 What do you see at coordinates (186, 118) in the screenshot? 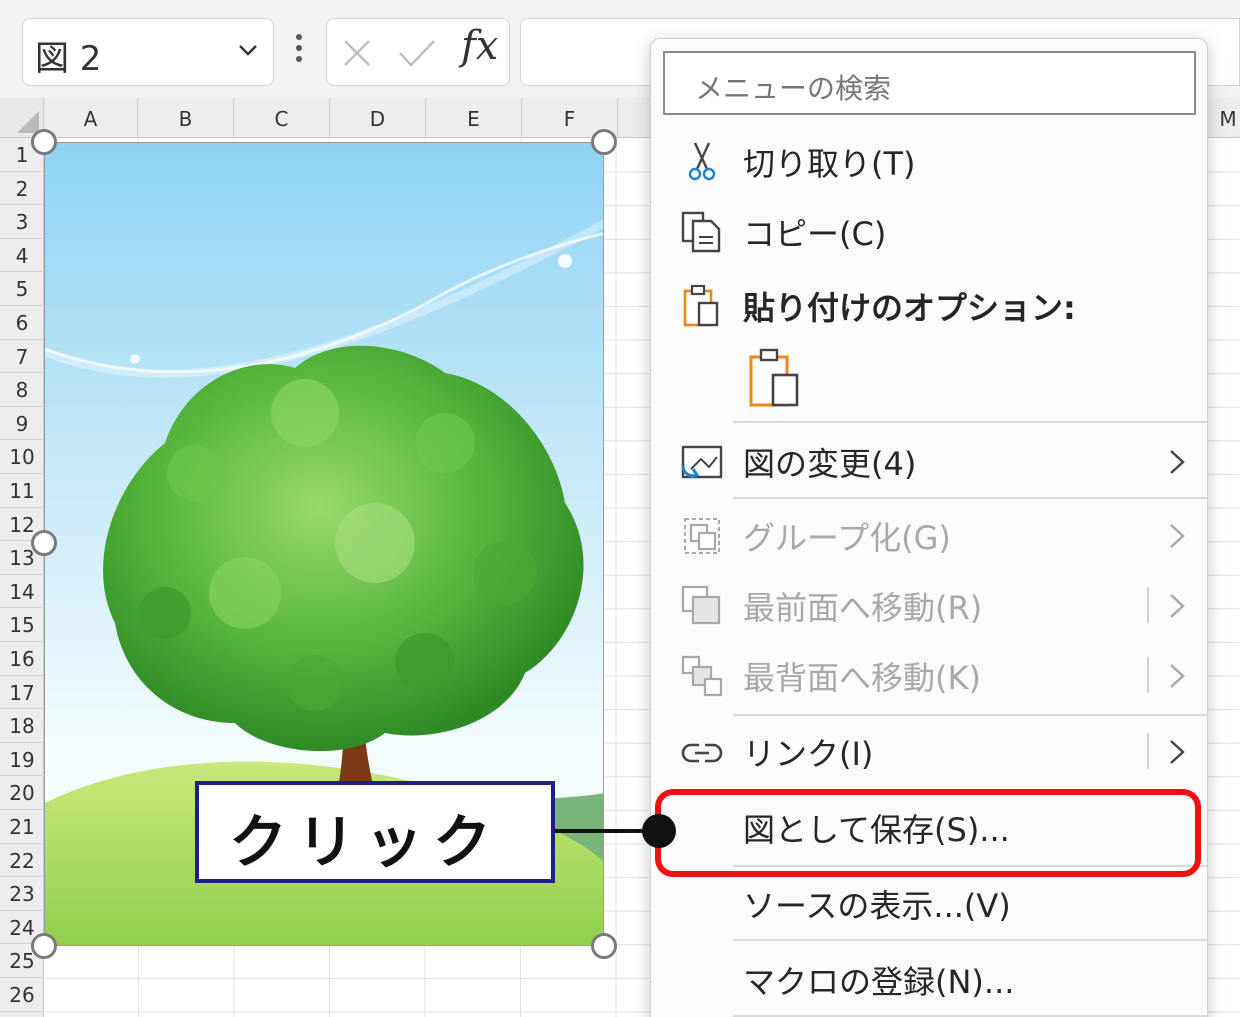
I see `column-header: B` at bounding box center [186, 118].